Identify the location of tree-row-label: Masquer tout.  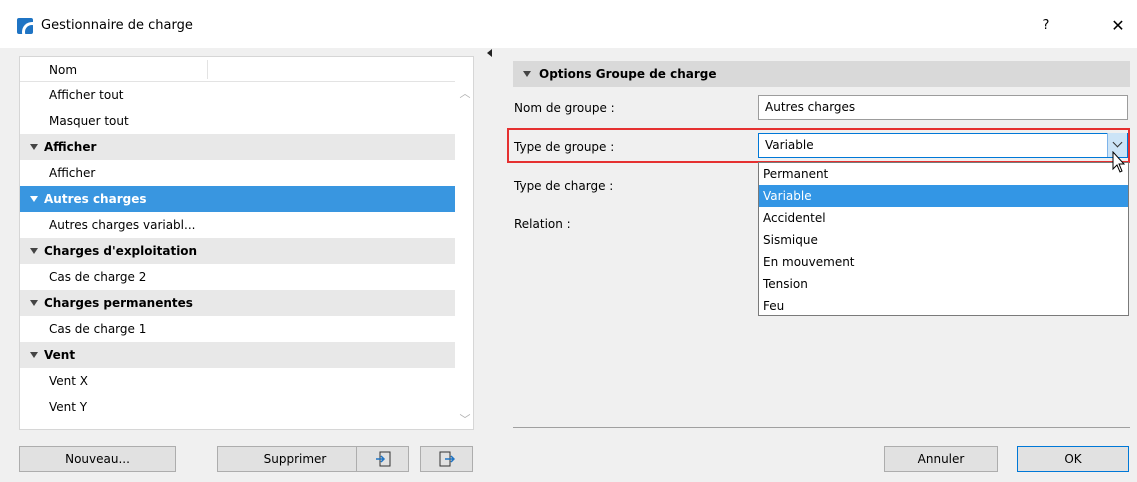
(89, 121).